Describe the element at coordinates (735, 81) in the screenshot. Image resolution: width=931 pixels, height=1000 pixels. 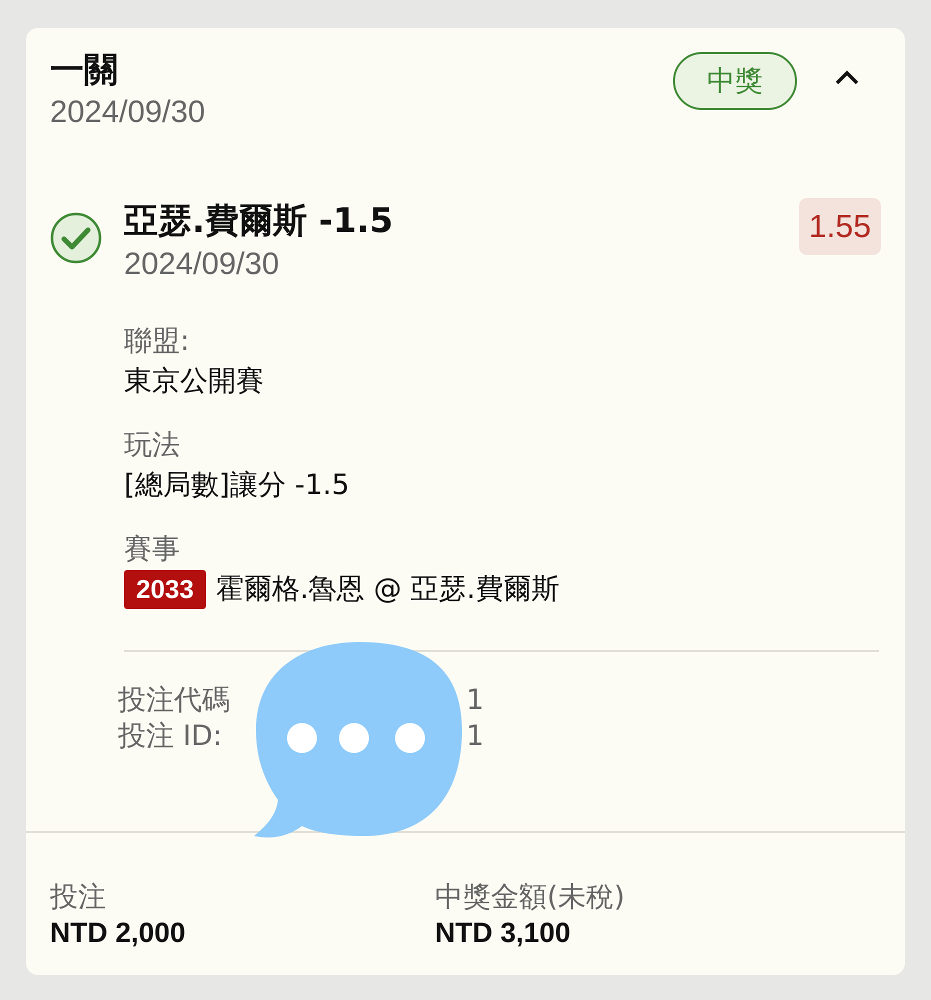
I see `status-badge: 中獎` at that location.